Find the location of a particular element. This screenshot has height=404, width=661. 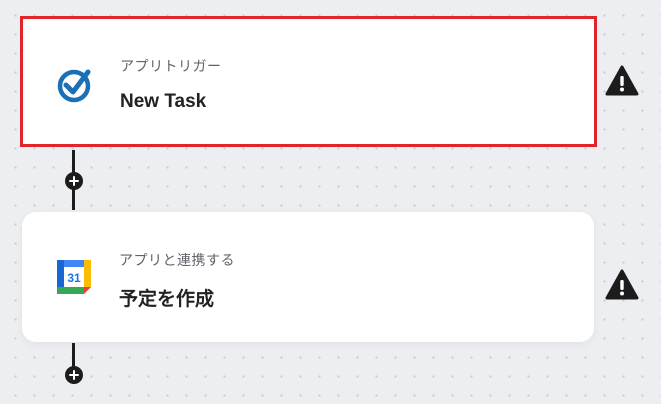

svg-text: 31 is located at coordinates (74, 278).